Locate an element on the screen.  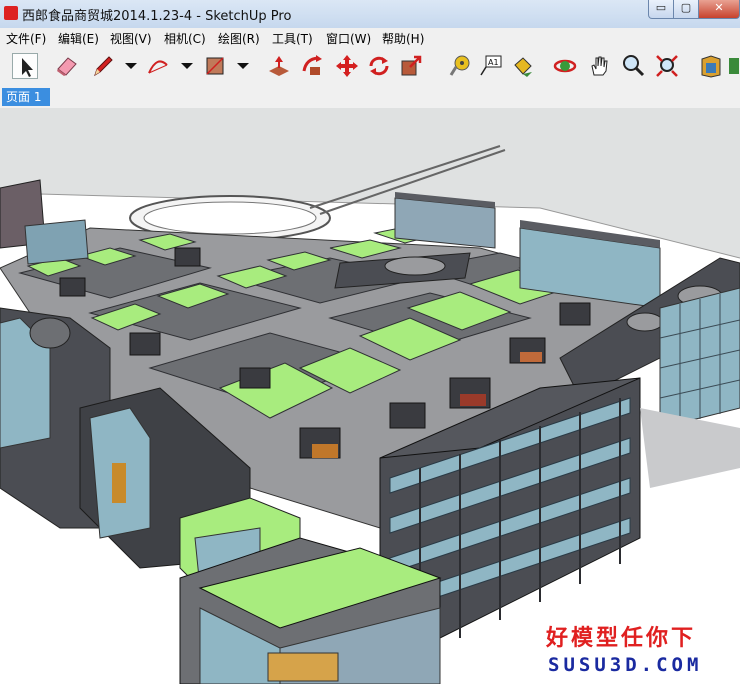
maximize-button: ▢ is located at coordinates (686, 9).